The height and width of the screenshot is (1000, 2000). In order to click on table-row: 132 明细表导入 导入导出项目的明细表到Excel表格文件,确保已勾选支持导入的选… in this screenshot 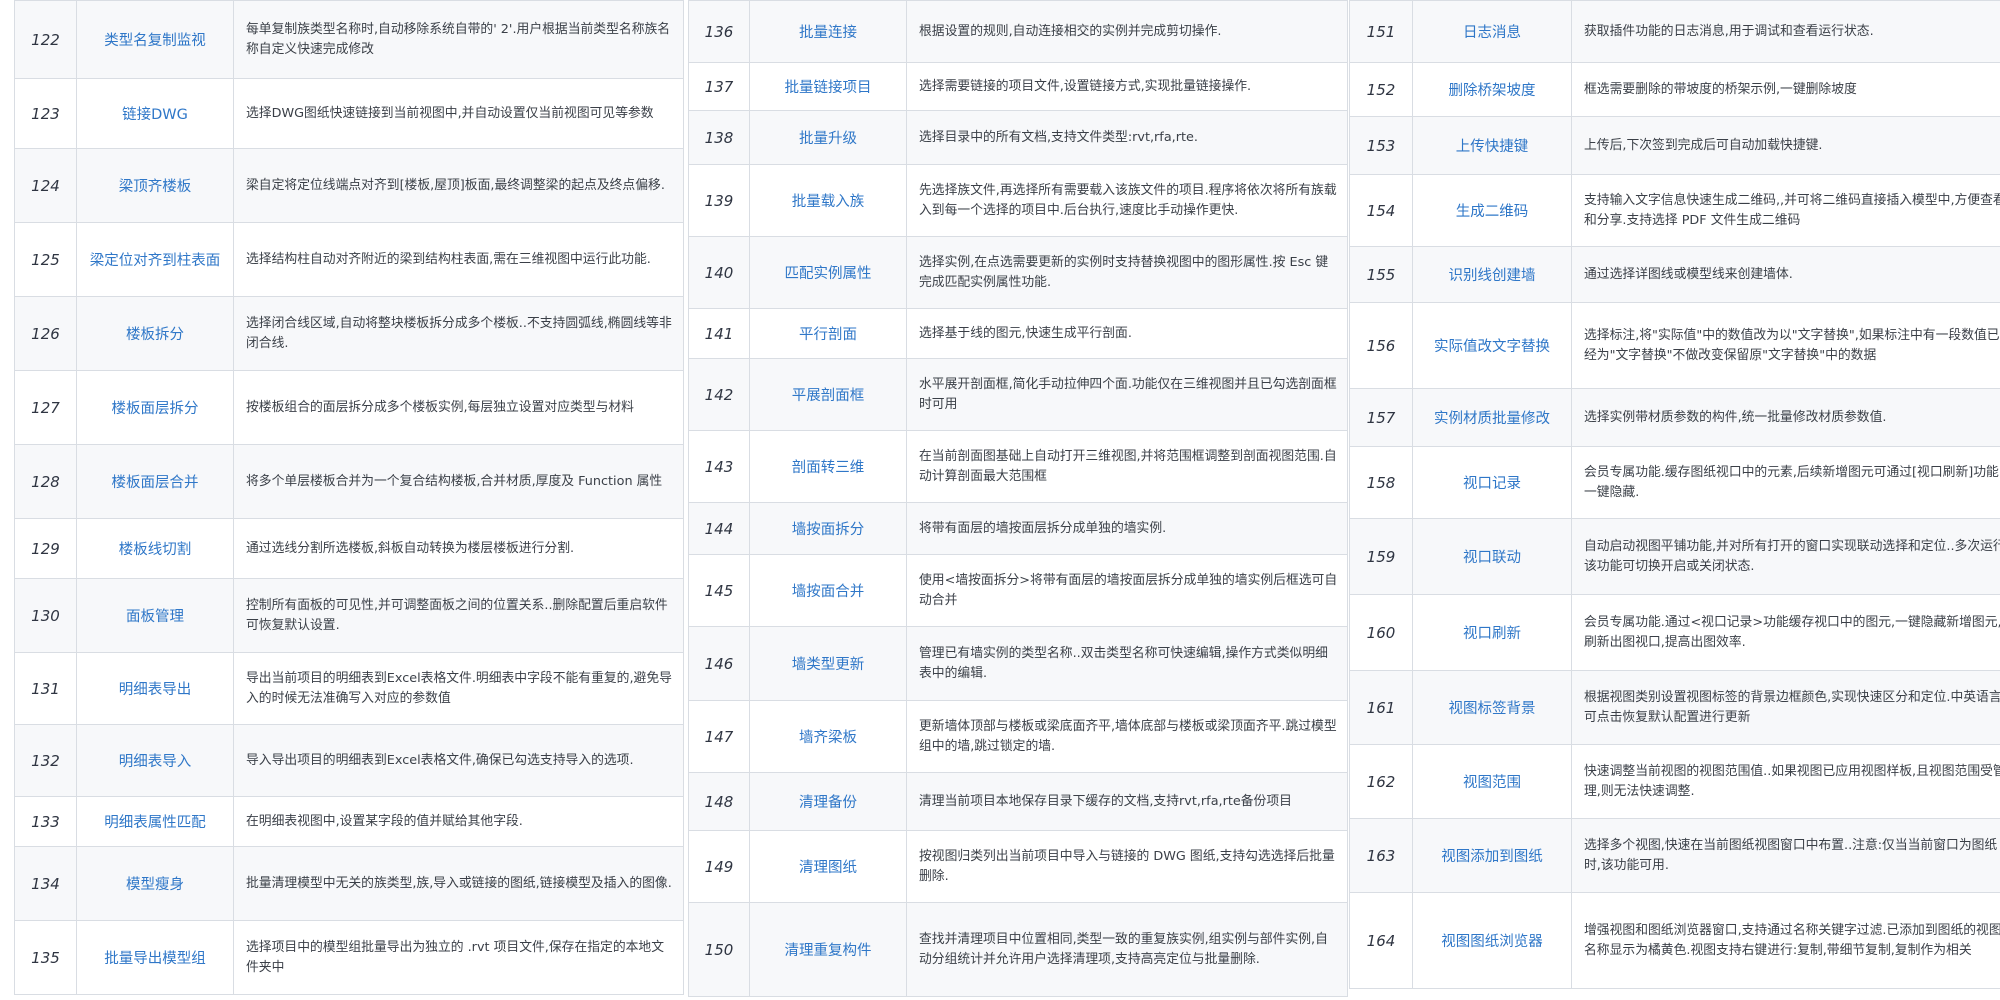, I will do `click(349, 760)`.